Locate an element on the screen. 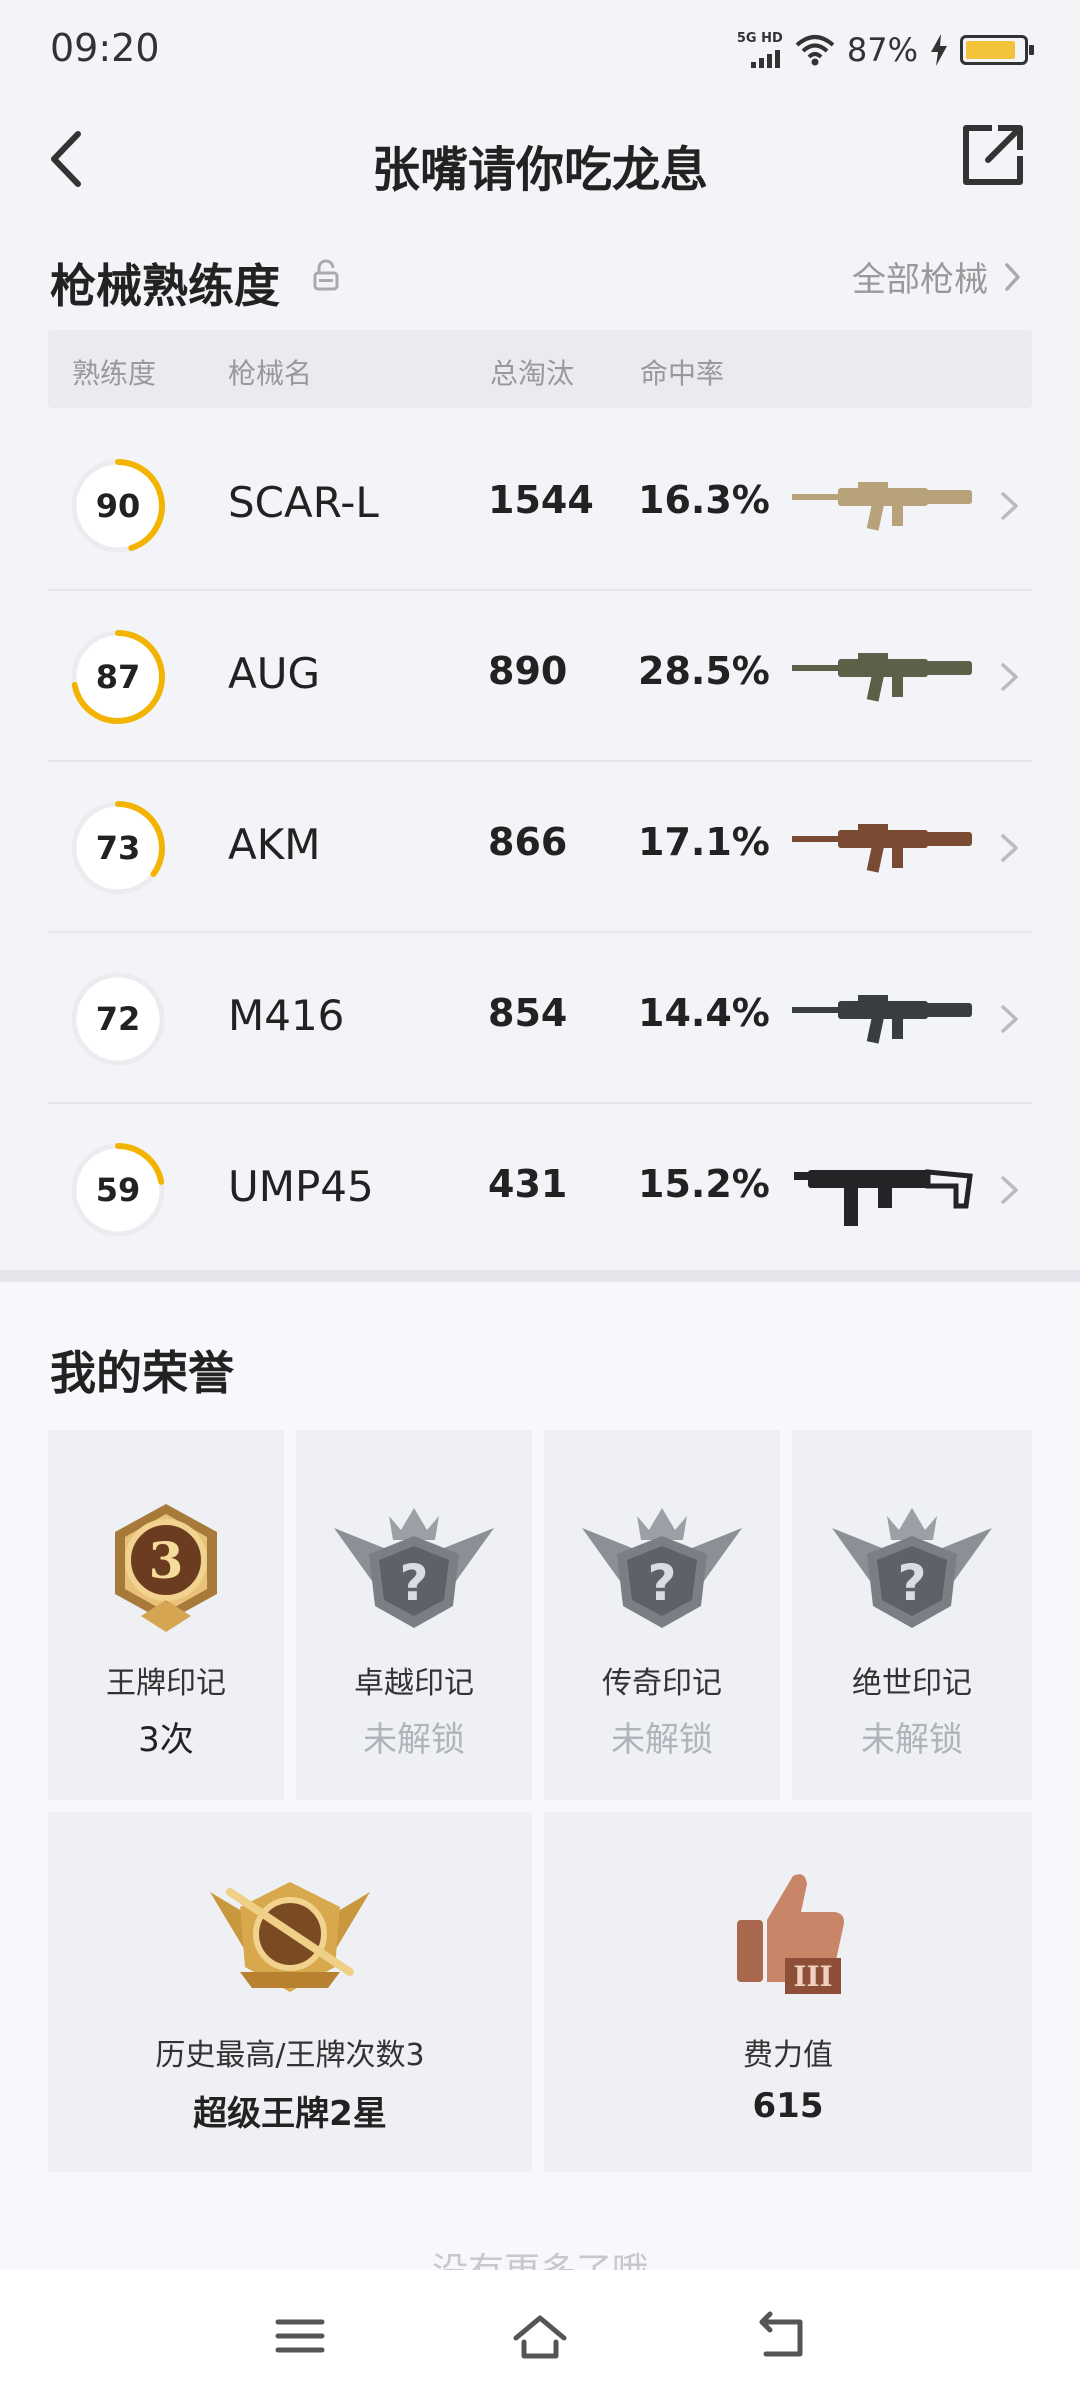 This screenshot has width=1080, height=2400. weapon-row: 87 AUG 890 28.5% is located at coordinates (540, 676).